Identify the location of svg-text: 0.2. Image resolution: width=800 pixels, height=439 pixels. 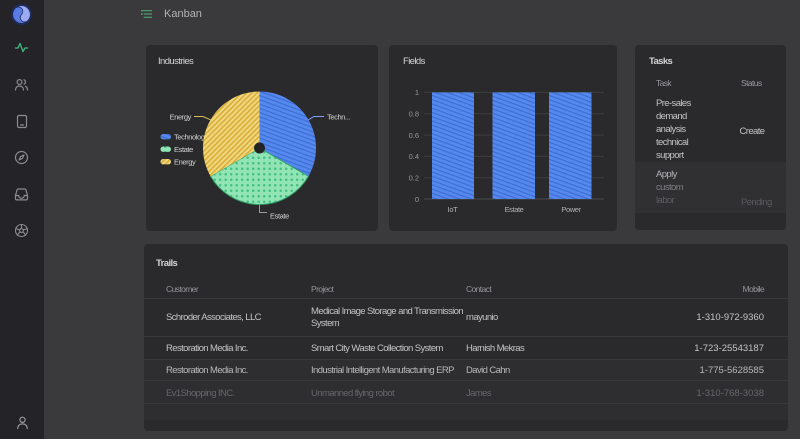
(414, 178).